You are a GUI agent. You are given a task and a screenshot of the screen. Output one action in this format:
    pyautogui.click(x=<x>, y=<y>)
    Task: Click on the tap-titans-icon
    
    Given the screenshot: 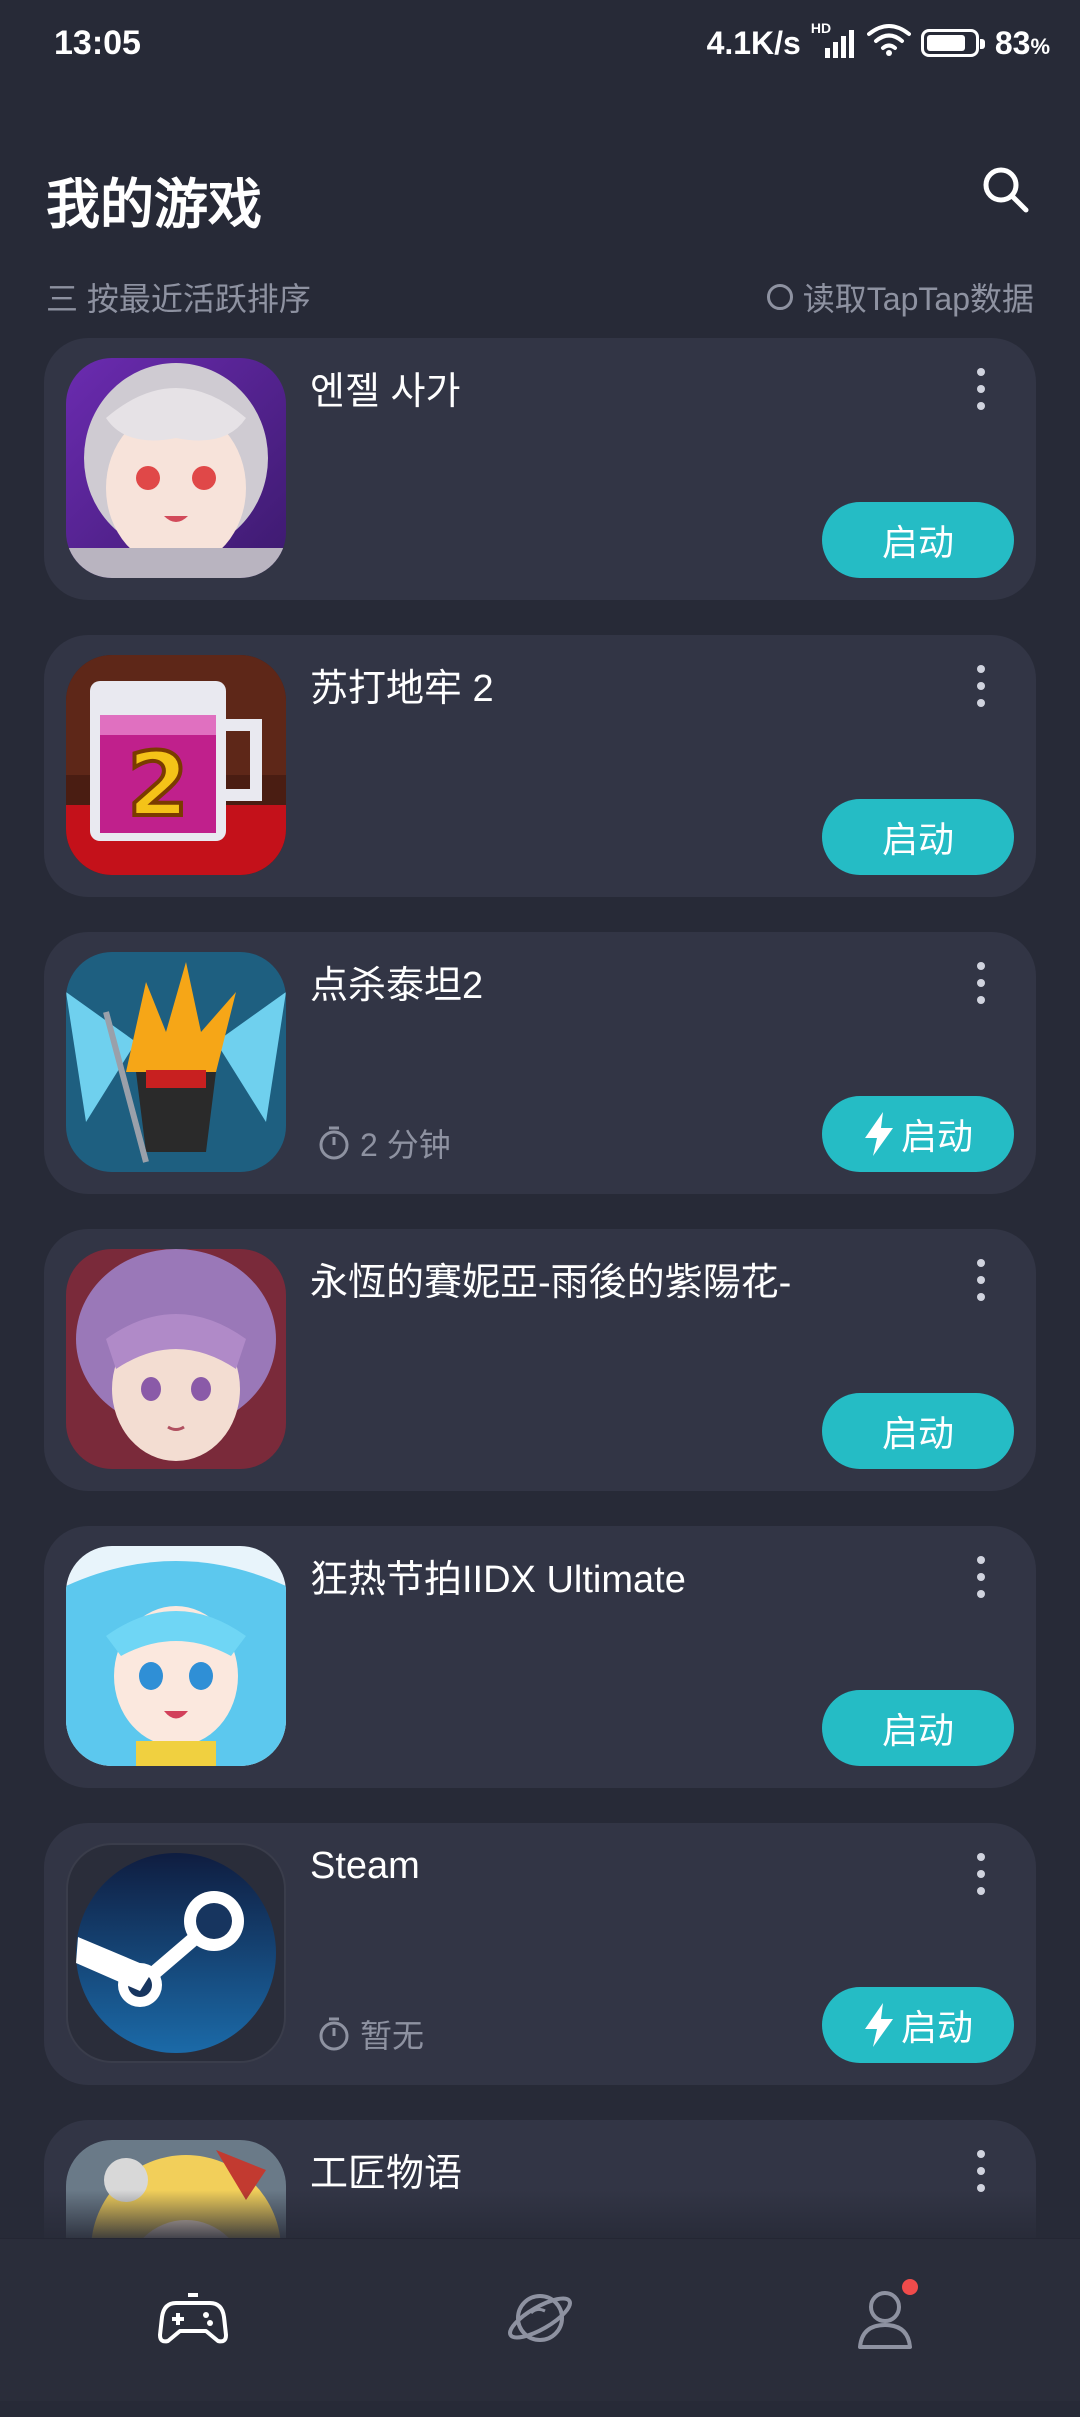 What is the action you would take?
    pyautogui.click(x=176, y=1062)
    